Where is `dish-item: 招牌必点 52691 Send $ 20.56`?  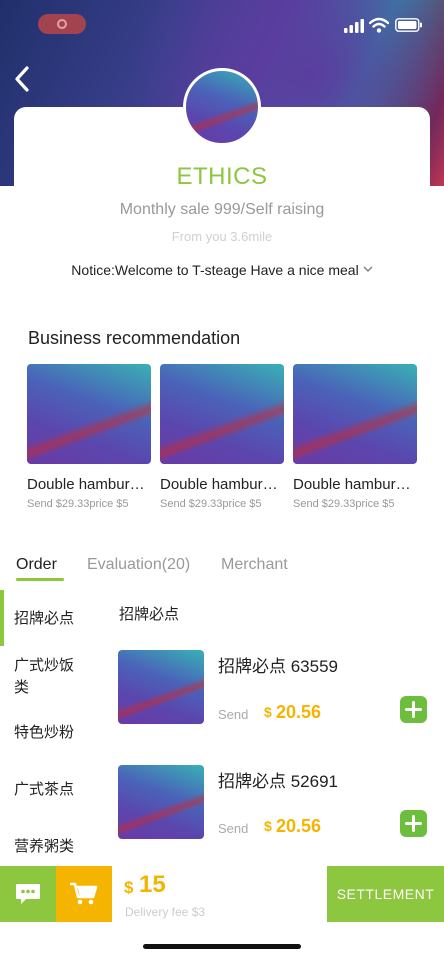 dish-item: 招牌必点 52691 Send $ 20.56 is located at coordinates (273, 805).